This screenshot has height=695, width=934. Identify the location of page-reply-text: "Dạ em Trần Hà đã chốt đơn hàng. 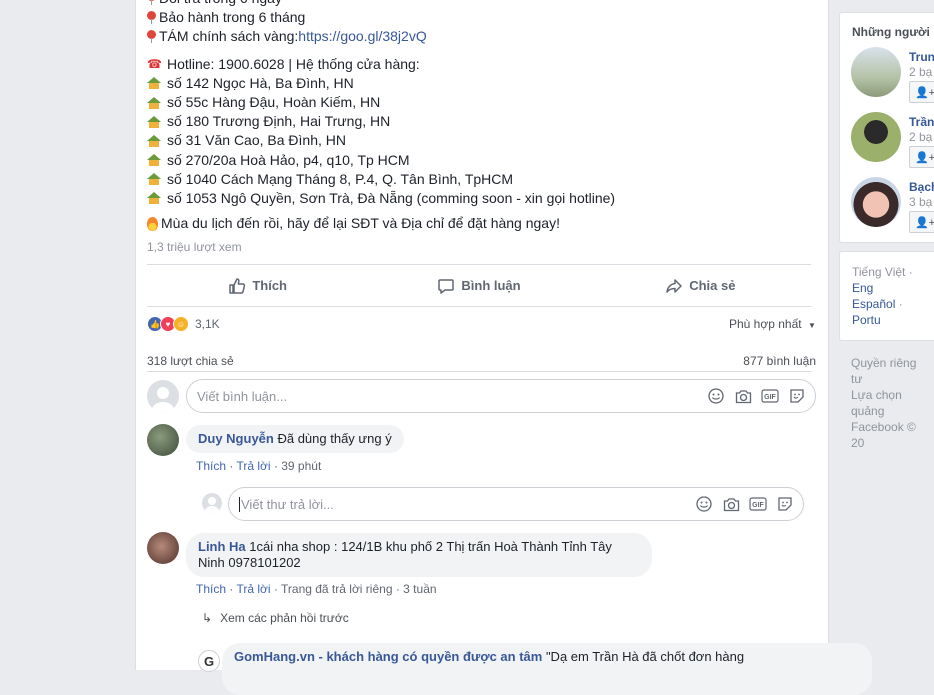
(645, 656).